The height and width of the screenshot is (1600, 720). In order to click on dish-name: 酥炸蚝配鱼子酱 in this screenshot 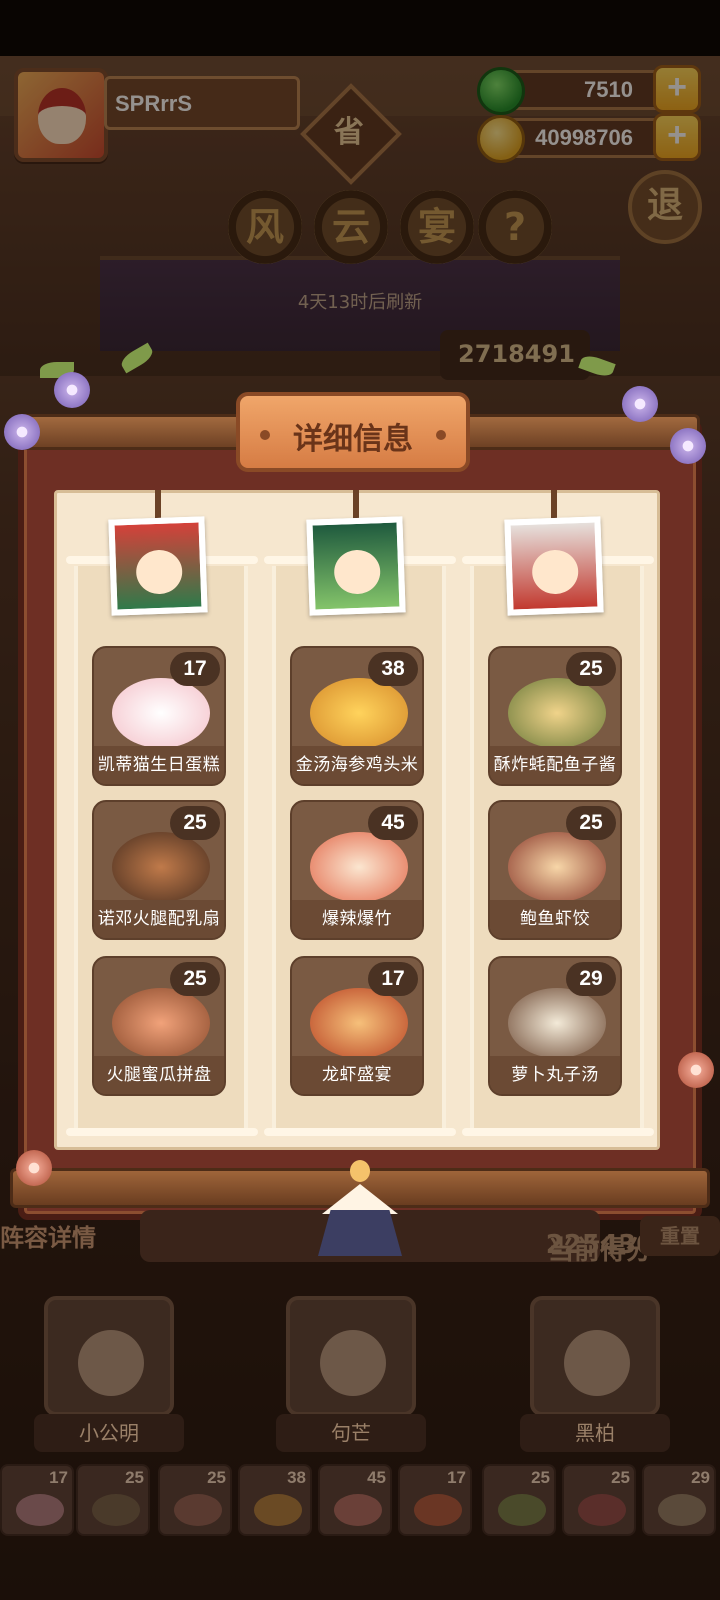, I will do `click(555, 765)`.